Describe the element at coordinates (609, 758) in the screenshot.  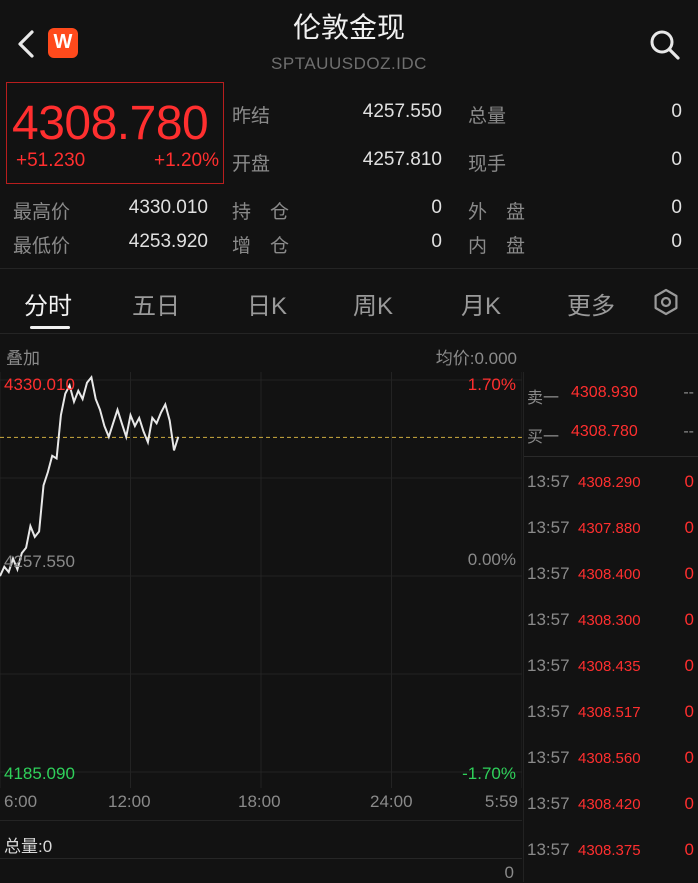
I see `tick-price: 4308.560` at that location.